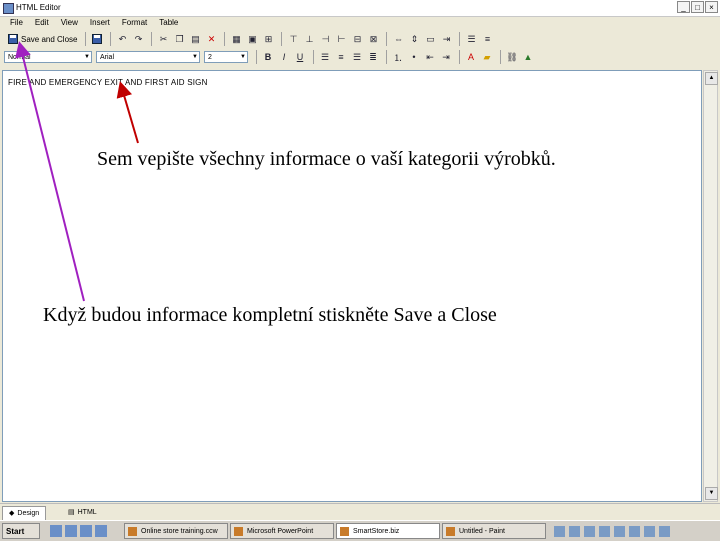 This screenshot has height=541, width=720. Describe the element at coordinates (252, 39) in the screenshot. I see `insert-image-icon: ▣` at that location.